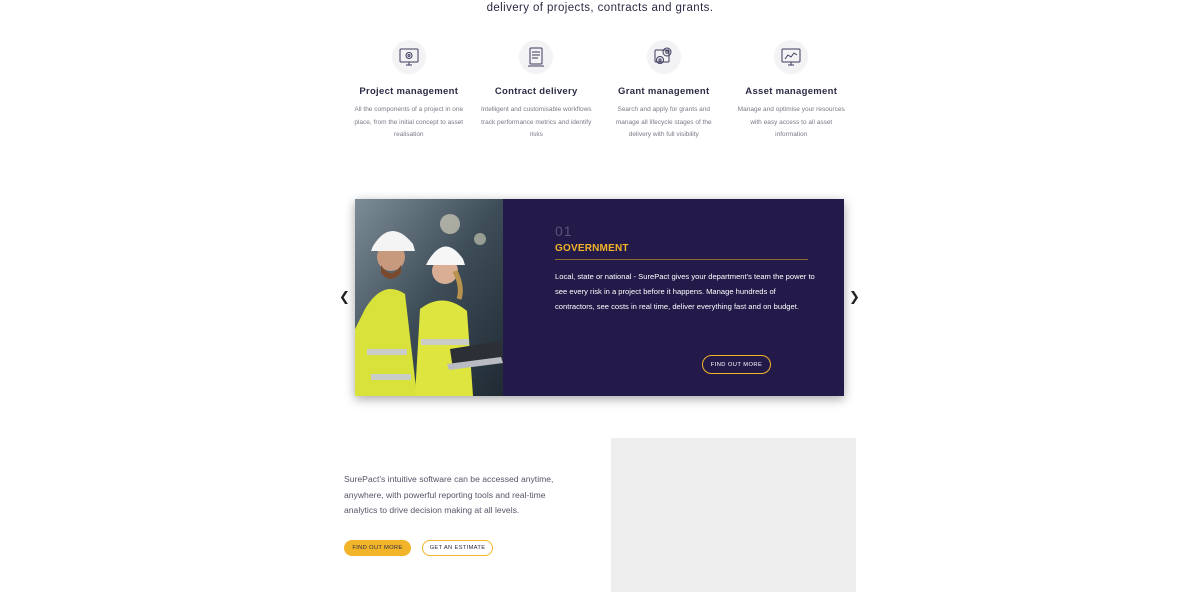 The width and height of the screenshot is (1200, 600). I want to click on chevron-right-icon: ❯, so click(854, 297).